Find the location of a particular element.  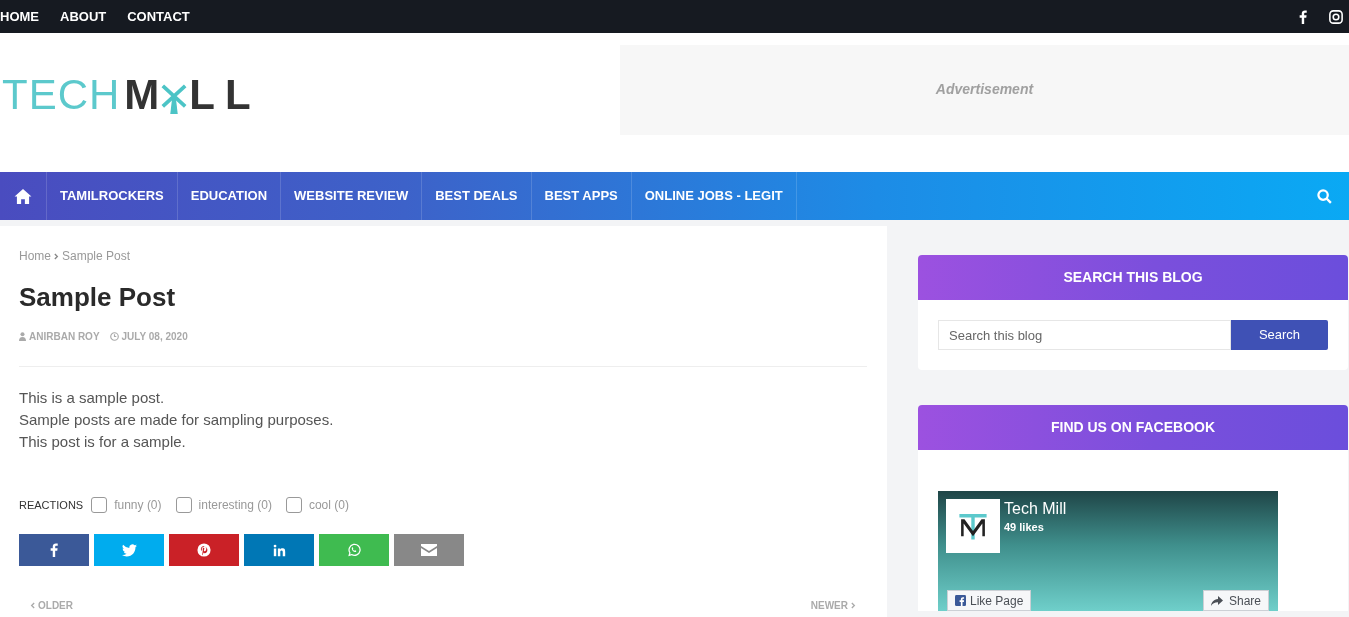

widget-title: FIND US ON FACEBOOK is located at coordinates (1133, 427).